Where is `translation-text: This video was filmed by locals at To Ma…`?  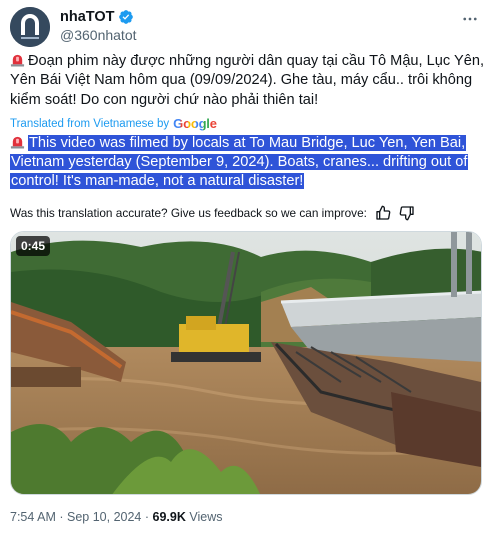
translation-text: This video was filmed by locals at To Ma… is located at coordinates (239, 162).